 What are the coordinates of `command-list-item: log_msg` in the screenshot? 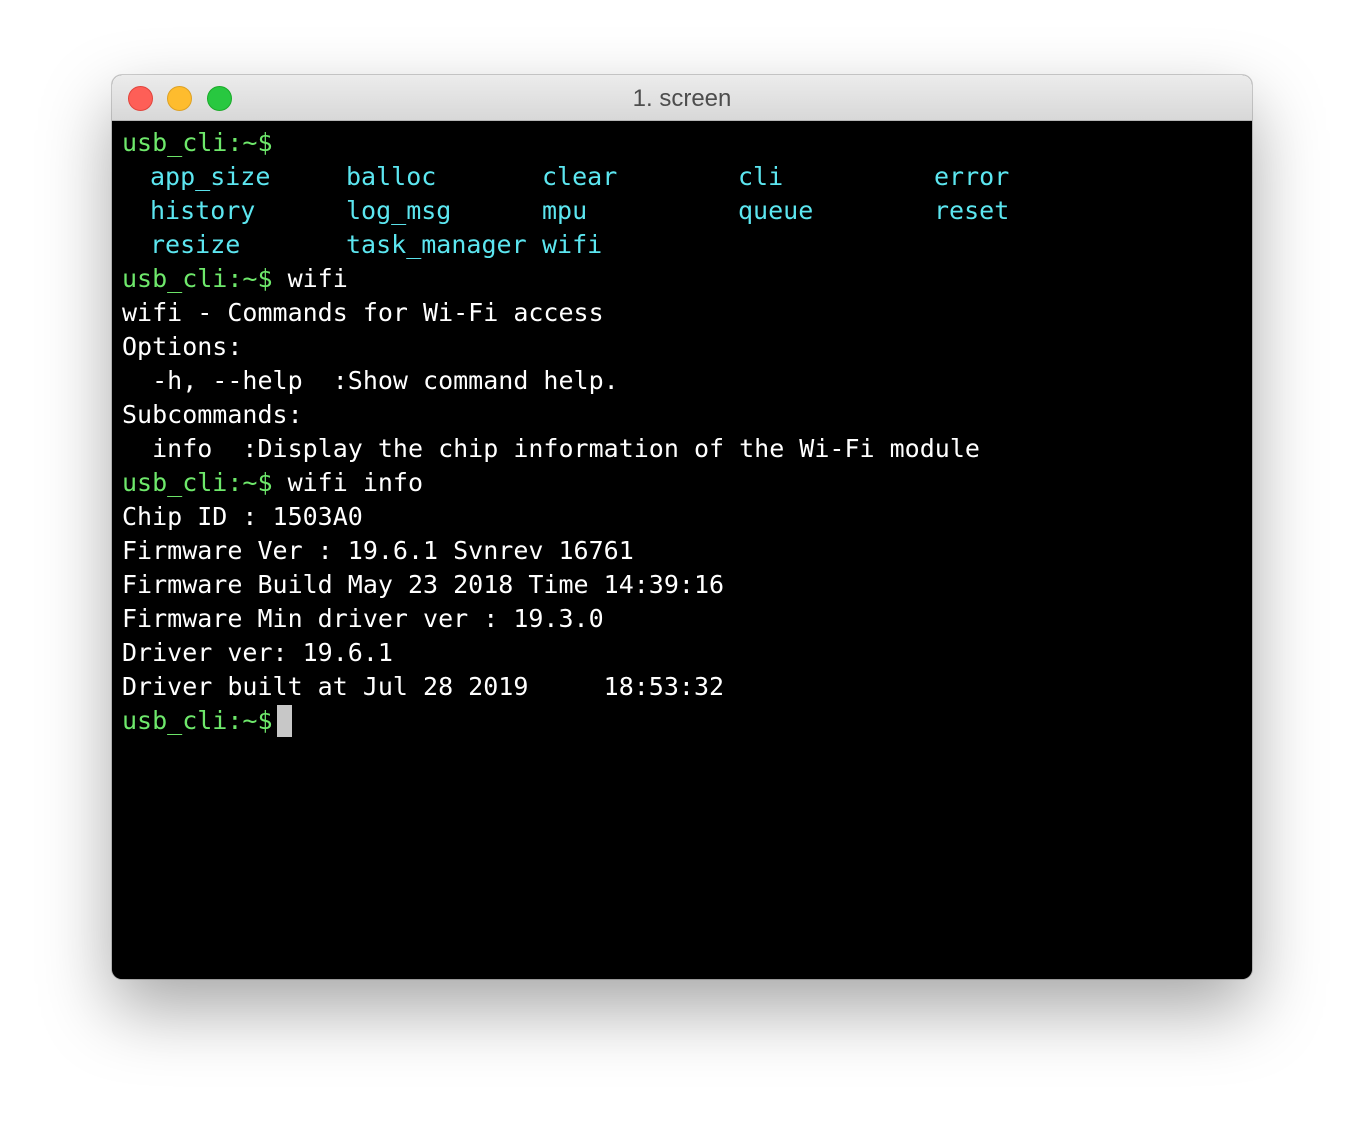 It's located at (399, 210).